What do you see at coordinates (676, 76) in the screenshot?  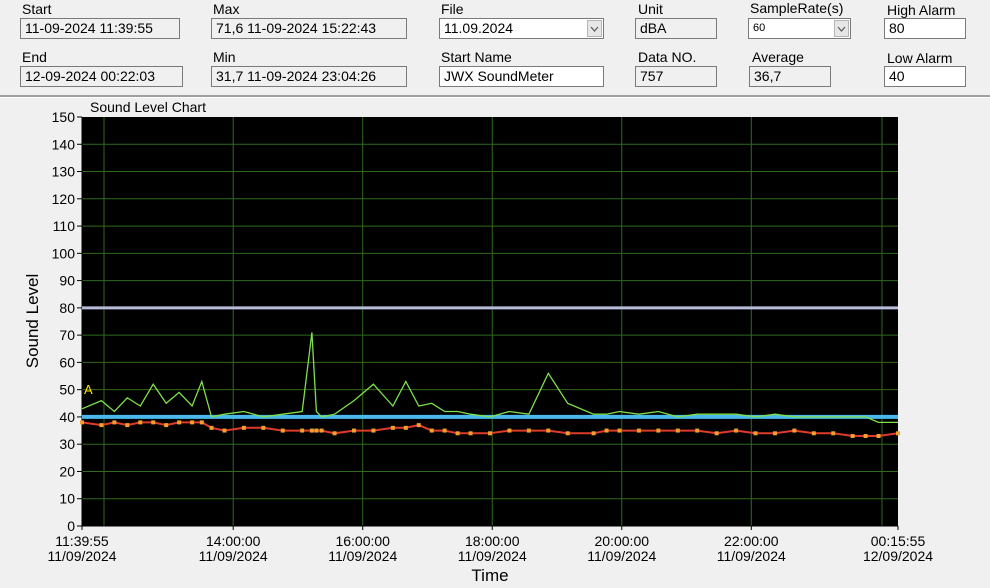 I see `data-no-field: 757` at bounding box center [676, 76].